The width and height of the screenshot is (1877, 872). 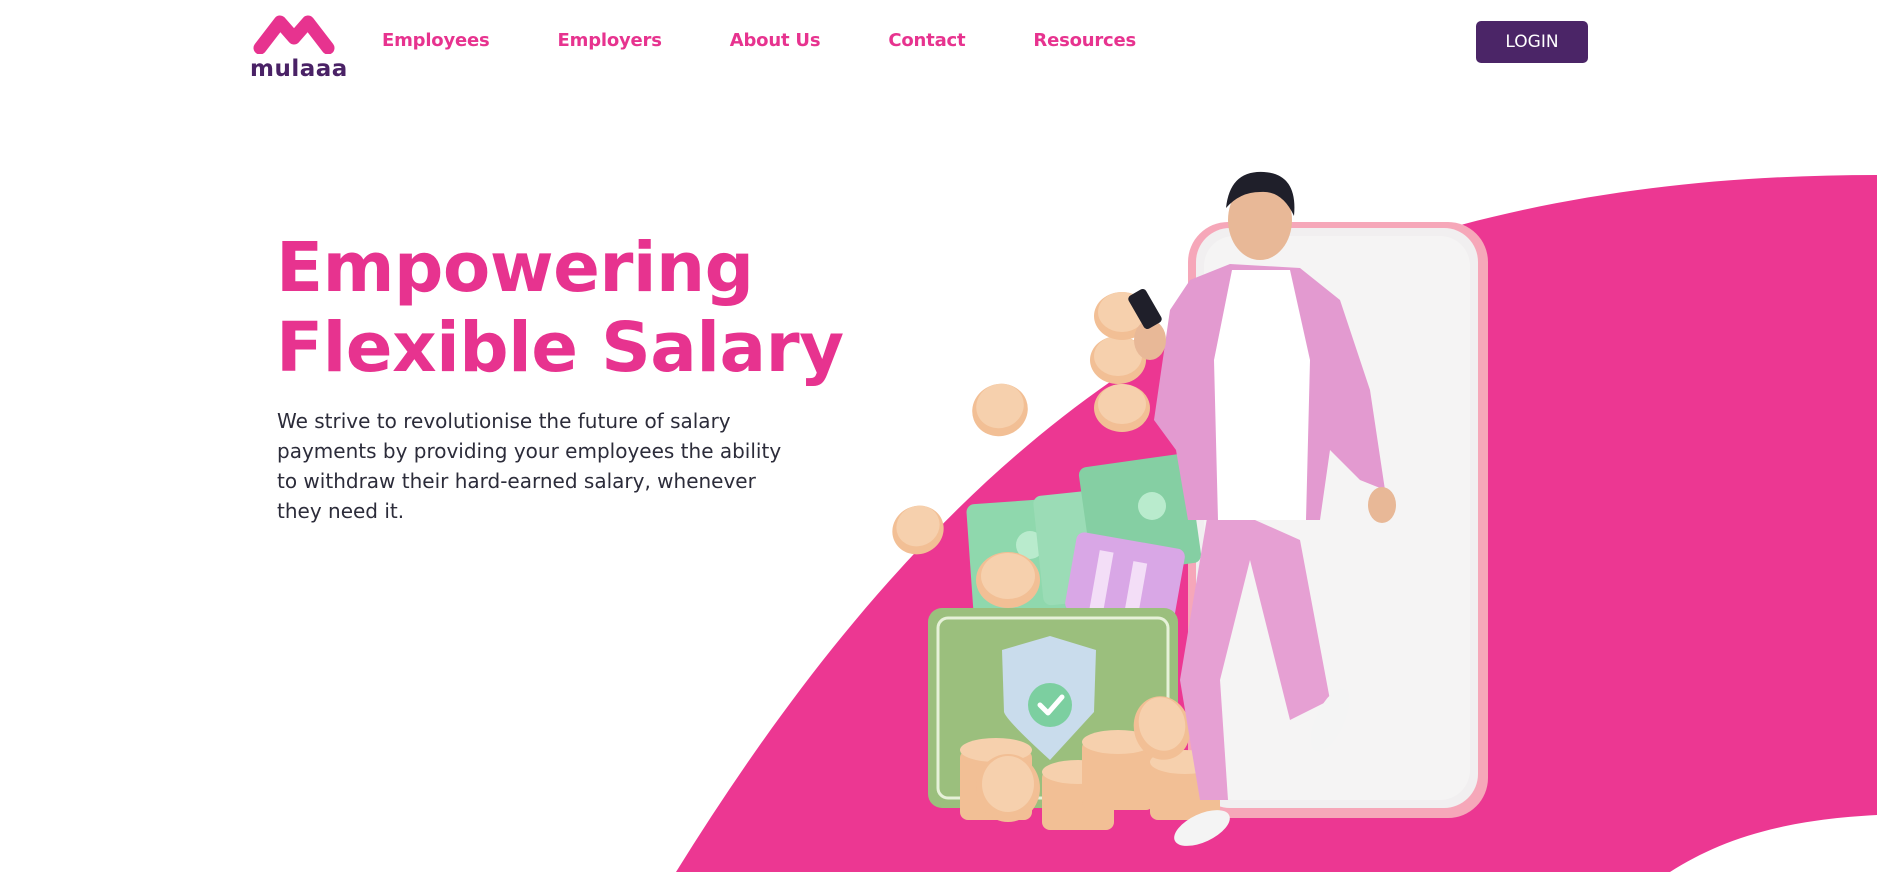 What do you see at coordinates (610, 40) in the screenshot?
I see `nav-employers: Employers` at bounding box center [610, 40].